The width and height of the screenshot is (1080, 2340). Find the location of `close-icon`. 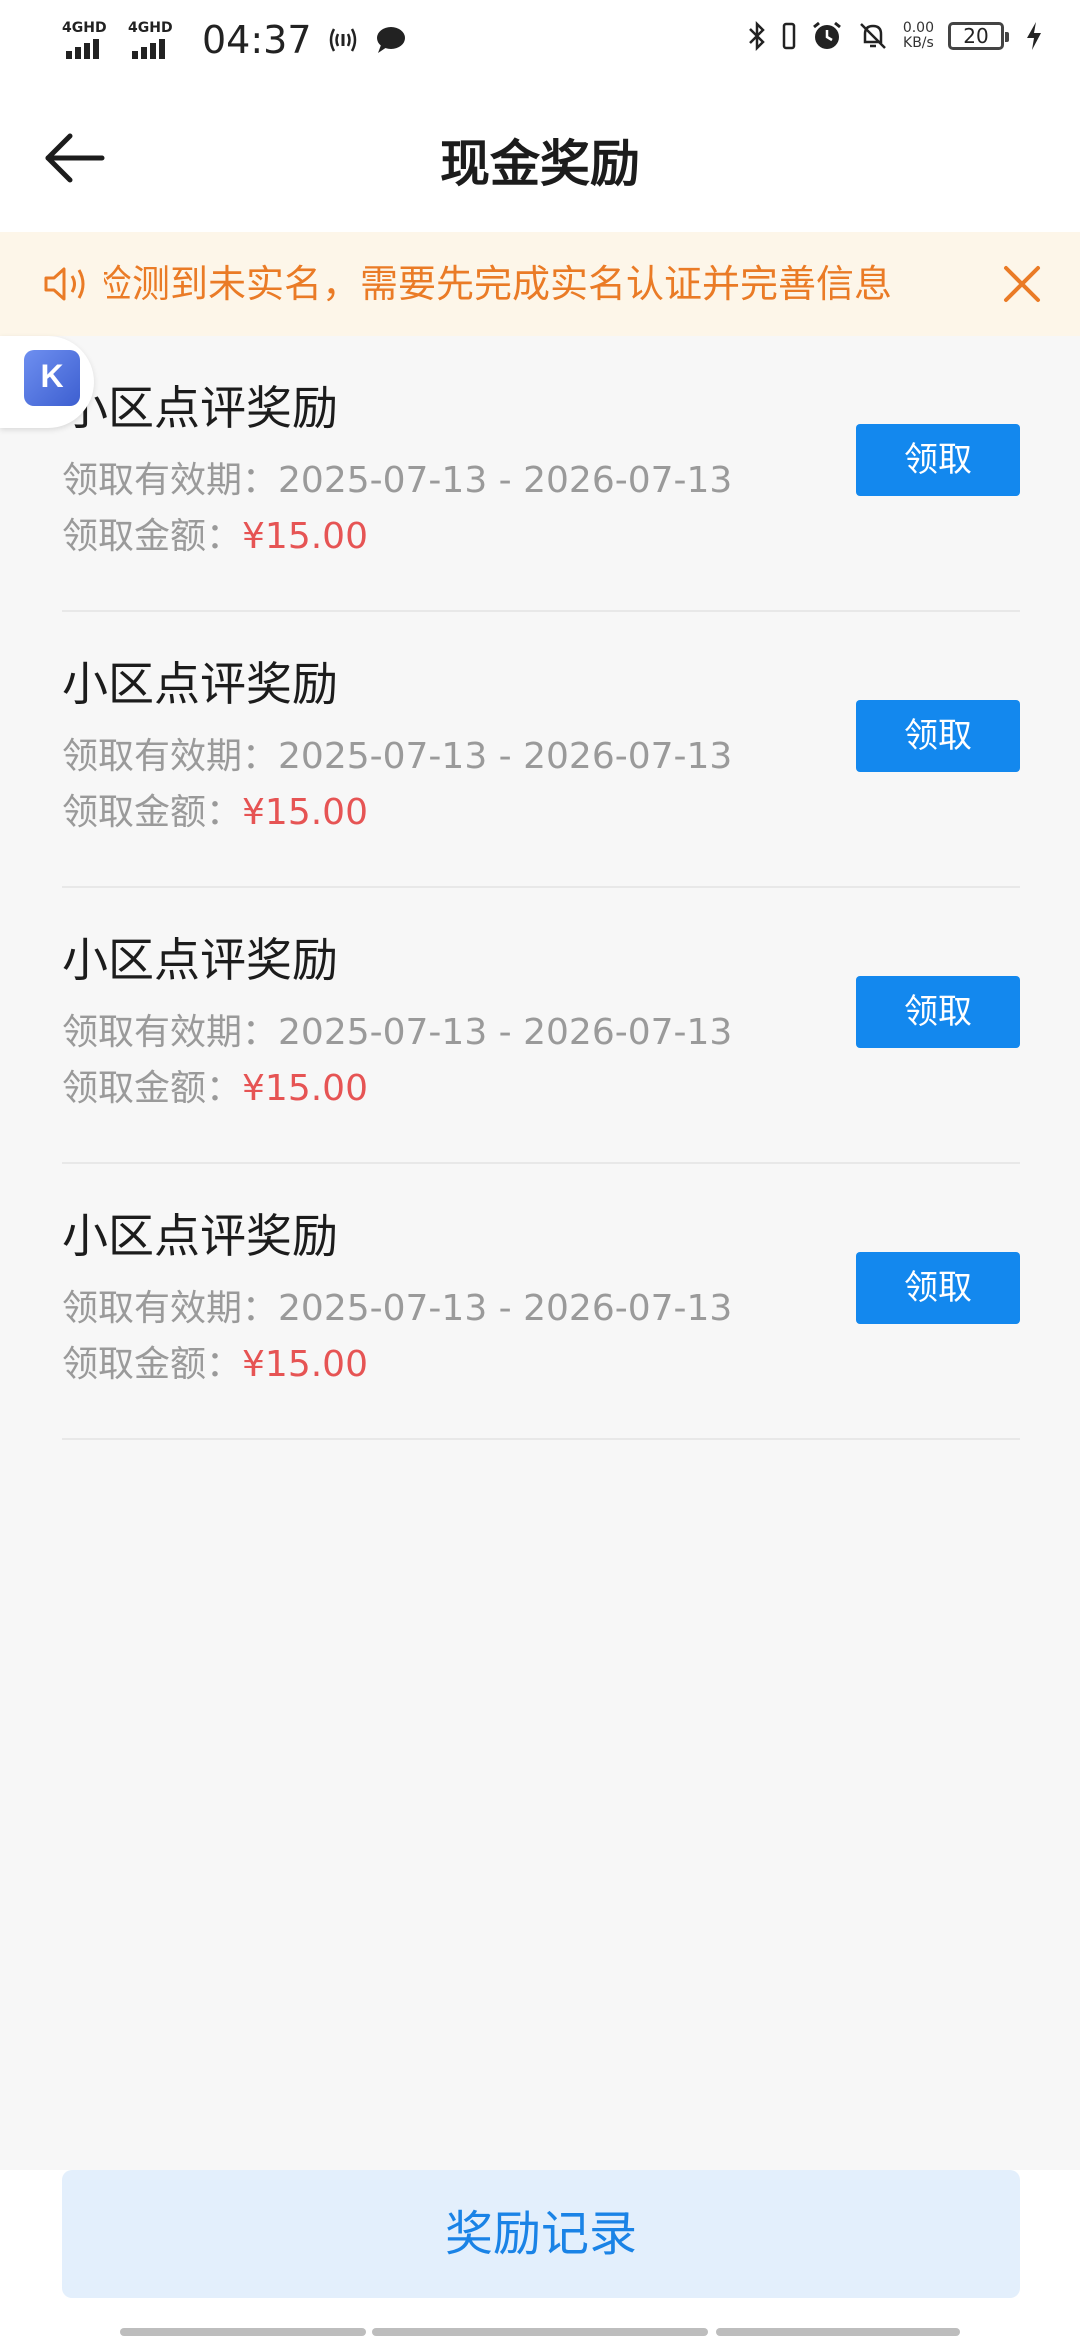

close-icon is located at coordinates (1022, 284).